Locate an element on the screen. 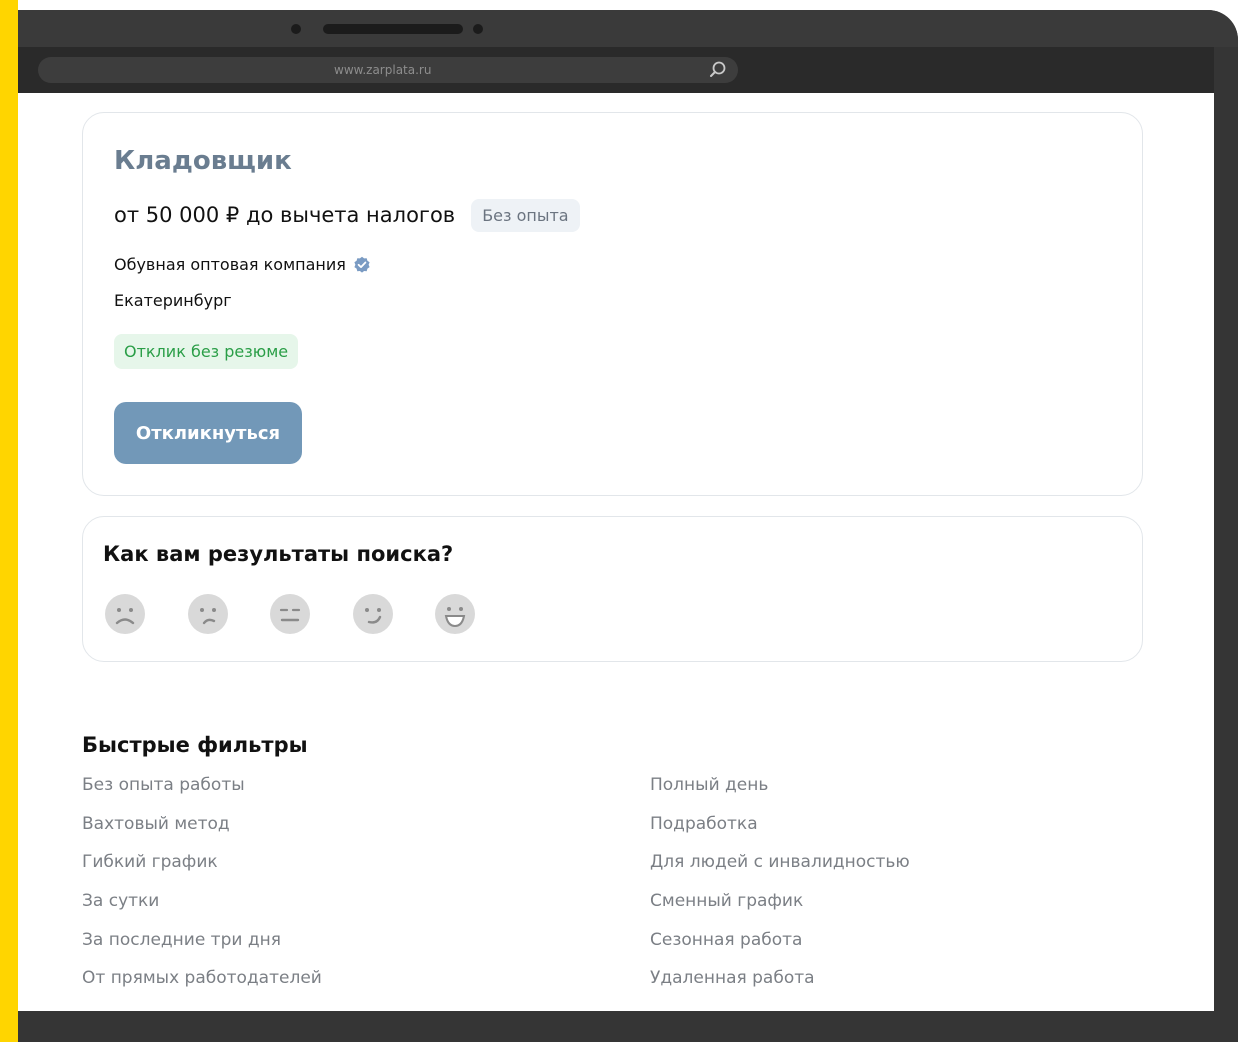 This screenshot has height=1042, width=1238. bottom-fade is located at coordinates (616, 1002).